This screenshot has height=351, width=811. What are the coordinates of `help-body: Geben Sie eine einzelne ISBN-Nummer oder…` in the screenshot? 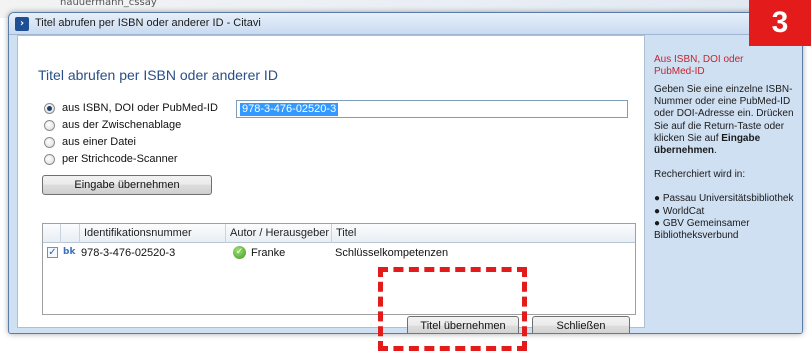 It's located at (724, 163).